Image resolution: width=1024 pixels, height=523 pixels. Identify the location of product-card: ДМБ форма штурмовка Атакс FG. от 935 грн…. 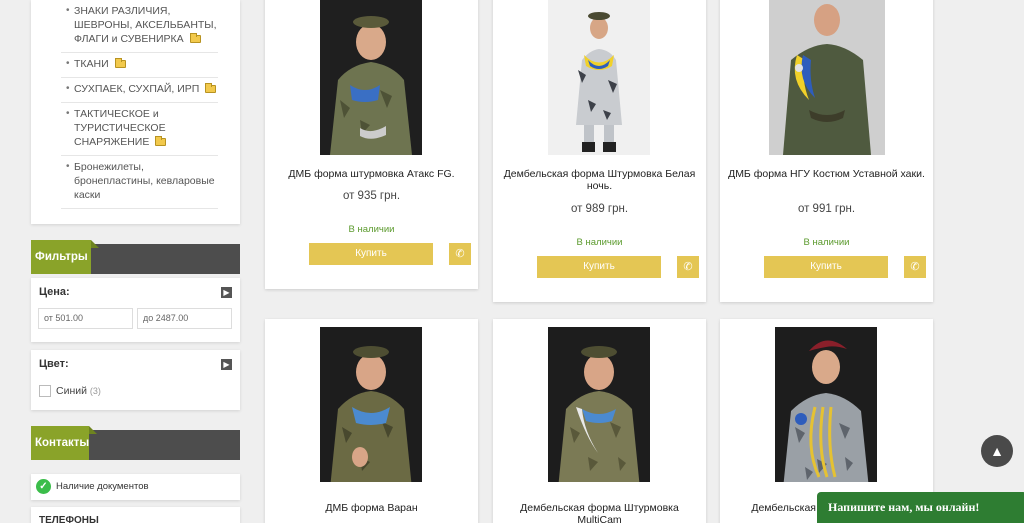
(371, 144).